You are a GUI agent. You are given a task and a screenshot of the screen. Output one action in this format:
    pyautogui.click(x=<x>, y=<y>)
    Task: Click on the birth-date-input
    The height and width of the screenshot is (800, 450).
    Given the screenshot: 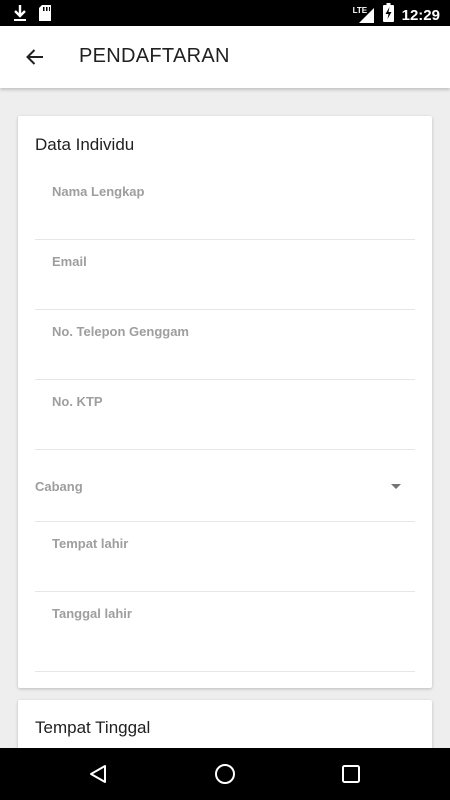 What is the action you would take?
    pyautogui.click(x=222, y=644)
    